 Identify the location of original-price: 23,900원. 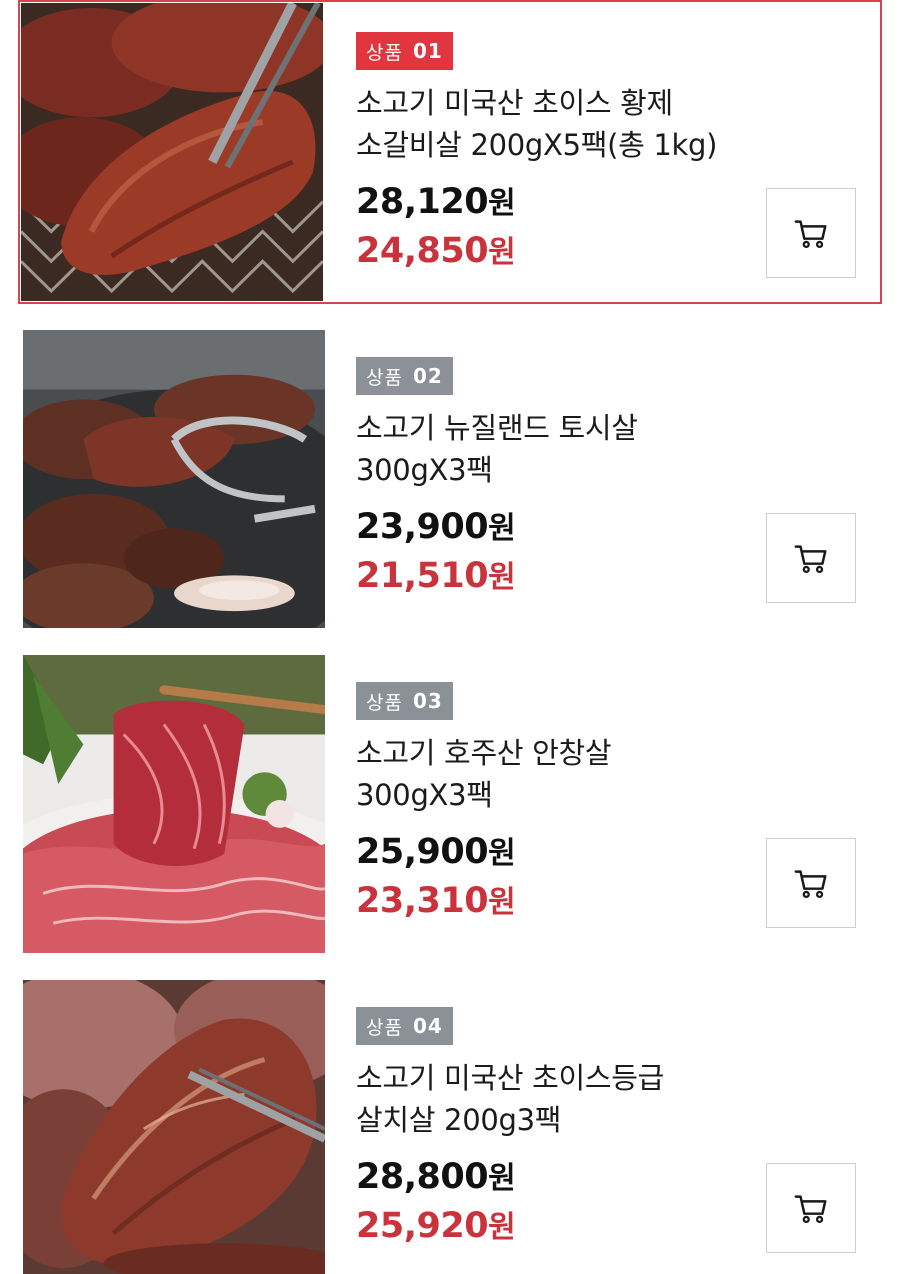
(436, 525).